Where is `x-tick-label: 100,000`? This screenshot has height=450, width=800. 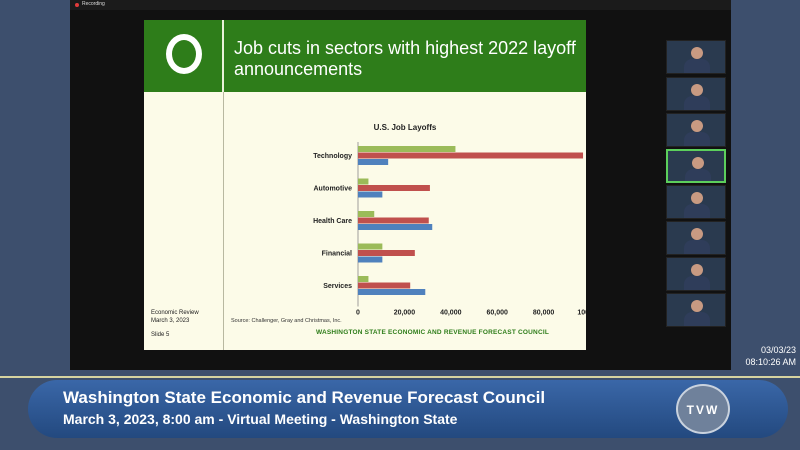
x-tick-label: 100,000 is located at coordinates (581, 313).